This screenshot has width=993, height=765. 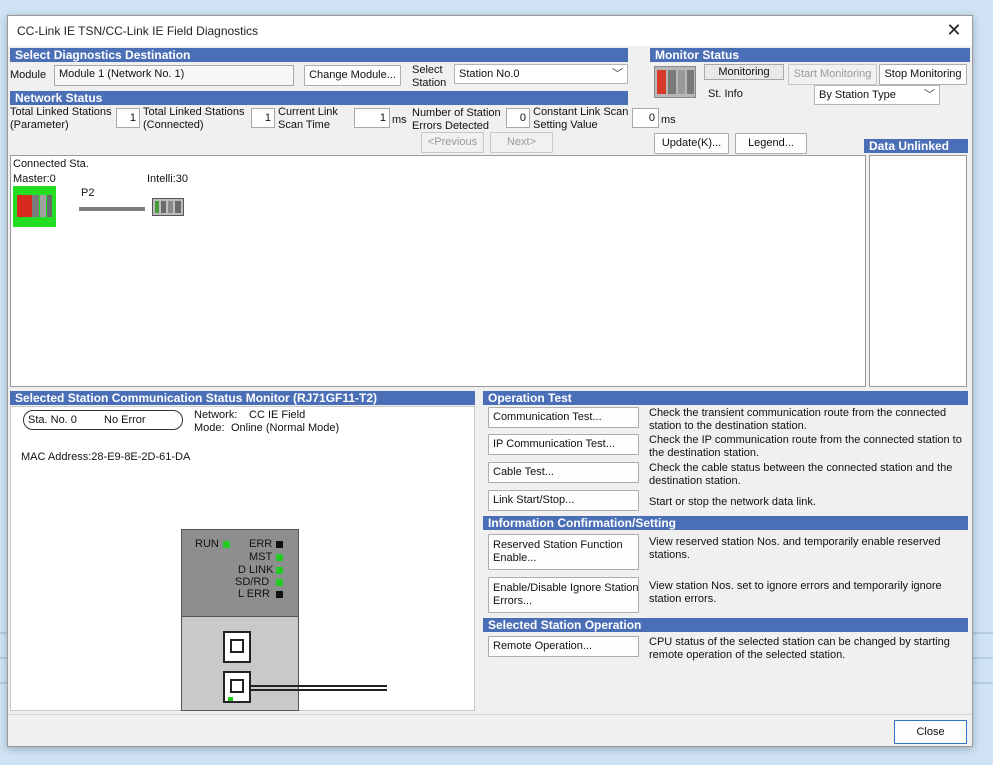 I want to click on destination-header: Select Diagnostics Destination, so click(x=319, y=55).